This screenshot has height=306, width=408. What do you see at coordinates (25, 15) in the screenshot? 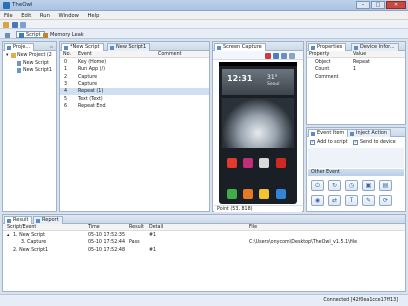
I see `menu-edit: Edit` at bounding box center [25, 15].